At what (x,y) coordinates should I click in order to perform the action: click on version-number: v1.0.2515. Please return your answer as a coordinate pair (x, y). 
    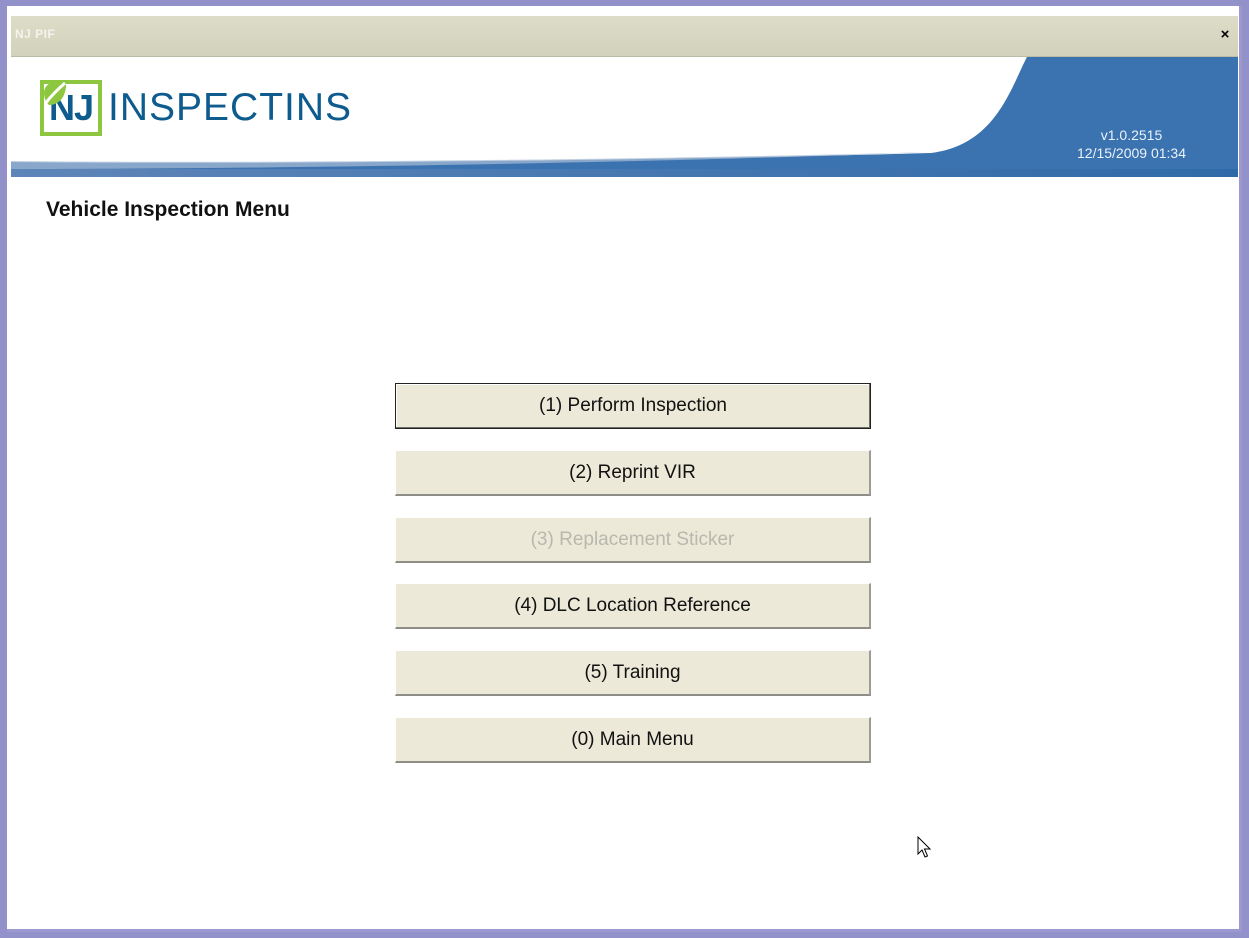
    Looking at the image, I should click on (1131, 135).